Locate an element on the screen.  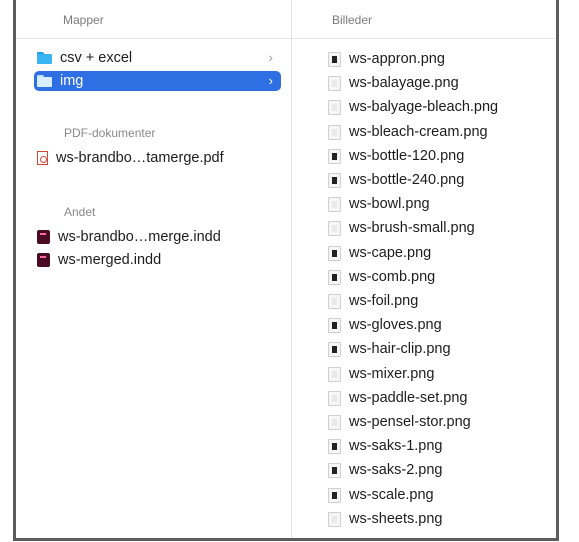
file-label: ws-paddle-set.png is located at coordinates (408, 398).